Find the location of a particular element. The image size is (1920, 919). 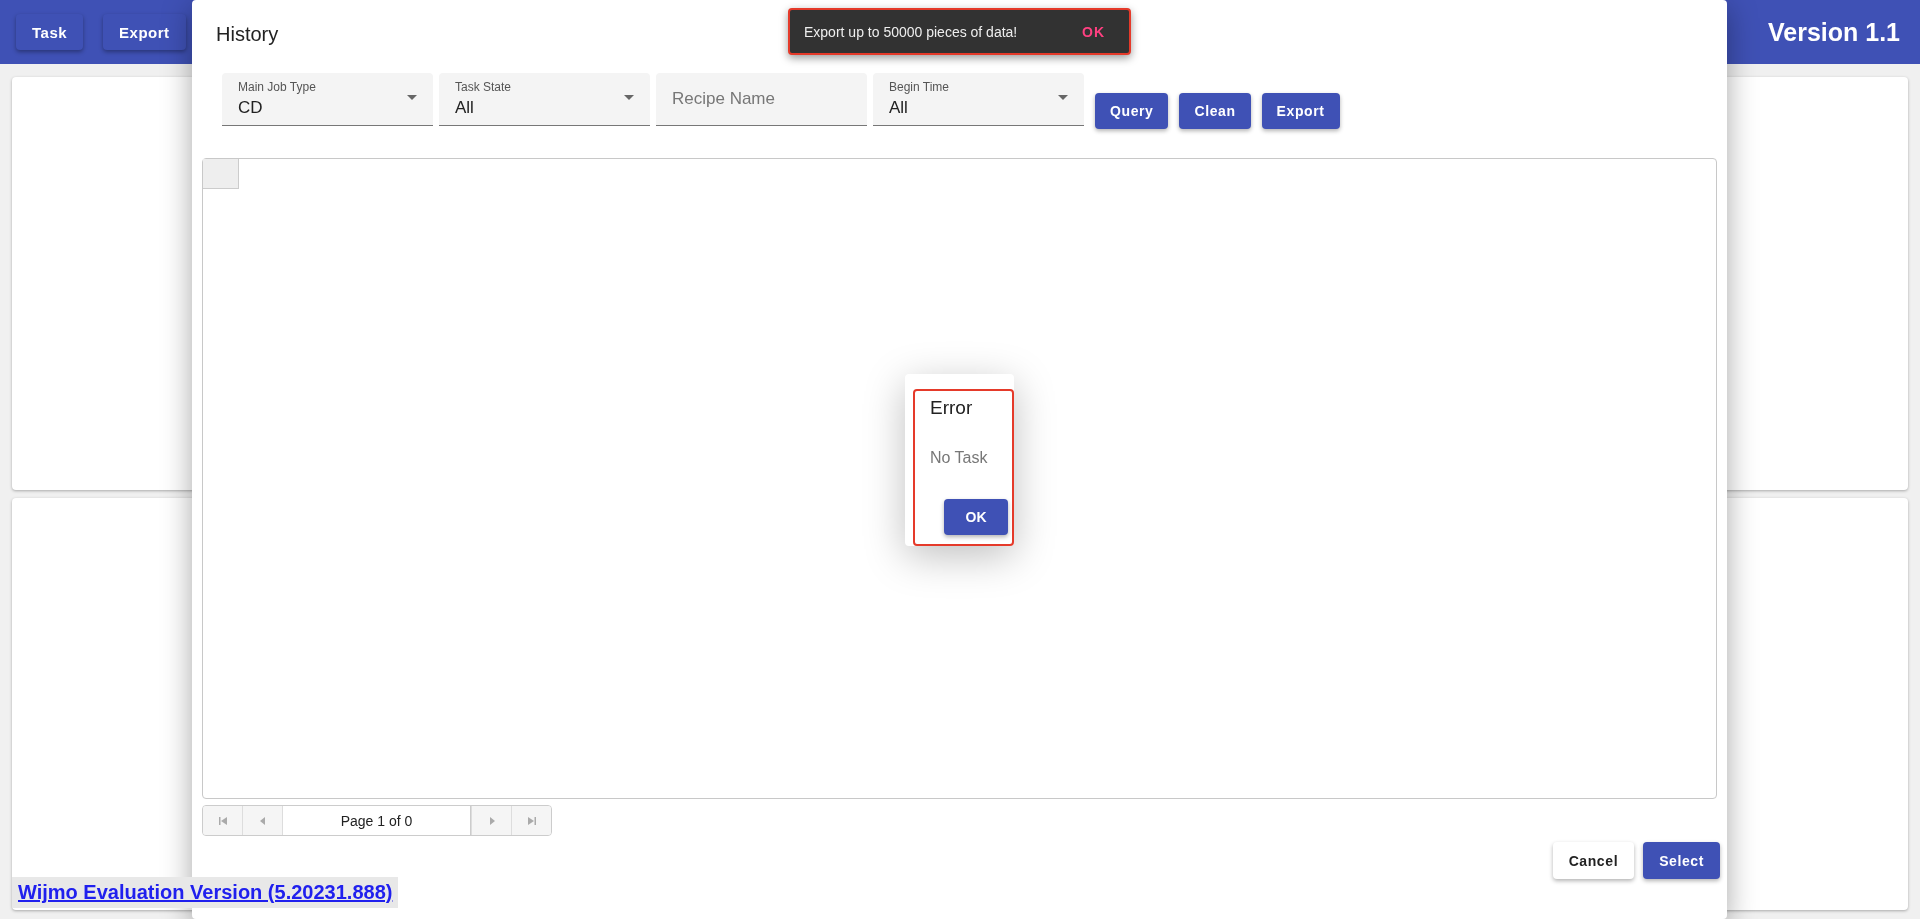

app-bar-button: Task is located at coordinates (50, 32).